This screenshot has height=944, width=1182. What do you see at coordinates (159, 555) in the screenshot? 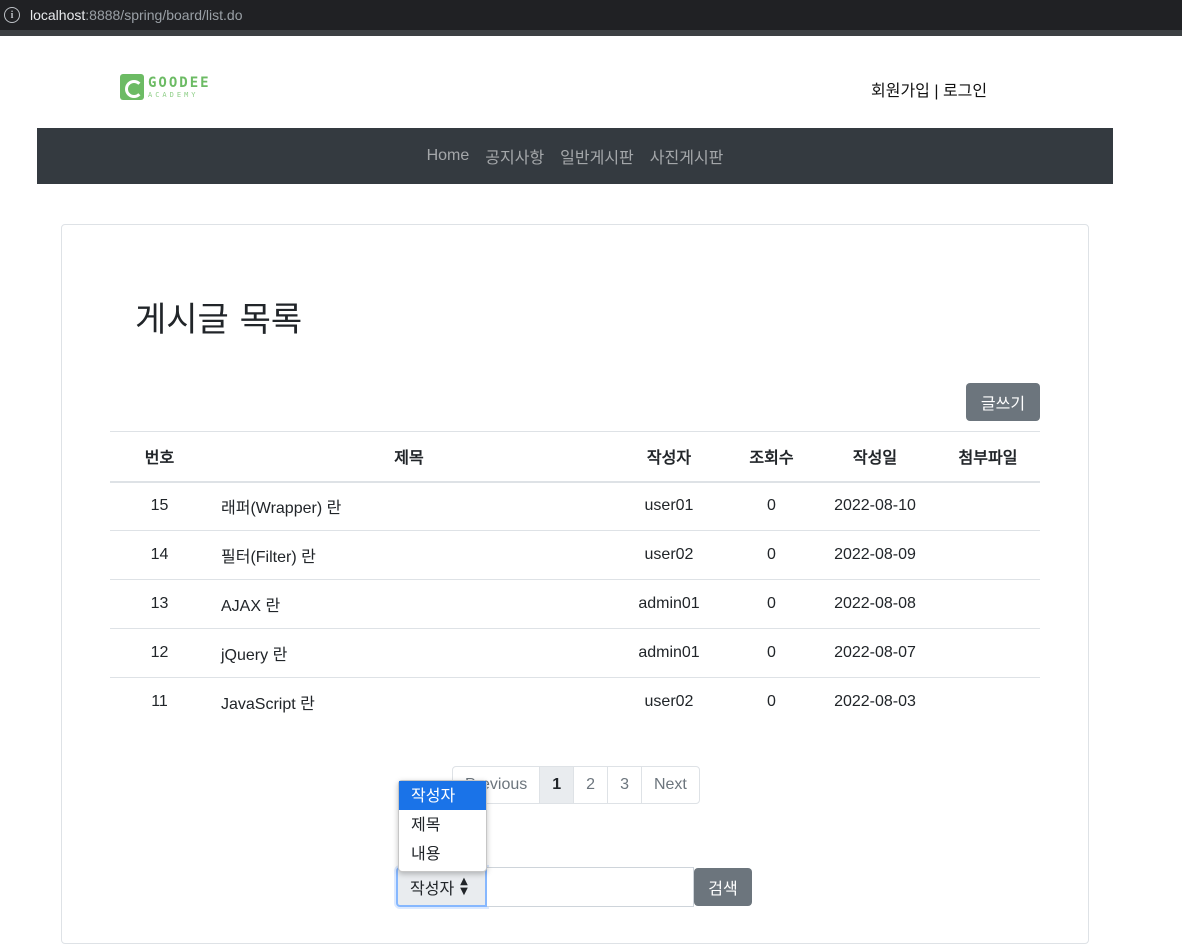
I see `cell-no: 14` at bounding box center [159, 555].